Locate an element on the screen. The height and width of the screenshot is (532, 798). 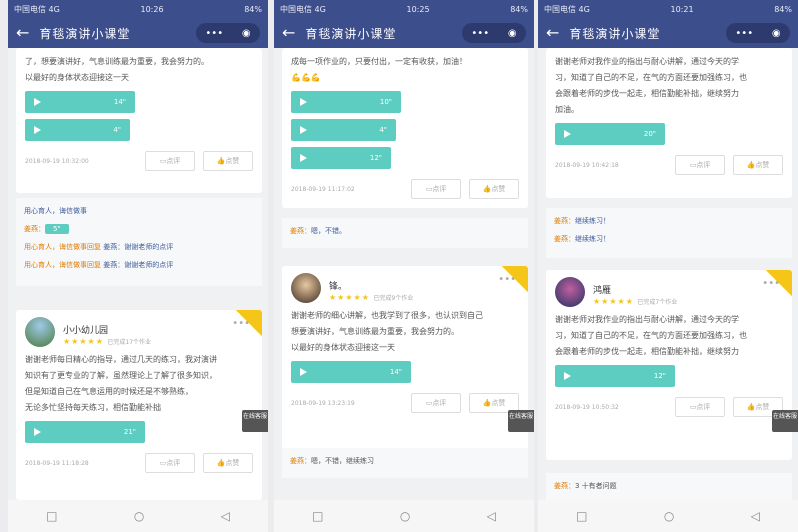
comment-text: 5" is located at coordinates (57, 229).